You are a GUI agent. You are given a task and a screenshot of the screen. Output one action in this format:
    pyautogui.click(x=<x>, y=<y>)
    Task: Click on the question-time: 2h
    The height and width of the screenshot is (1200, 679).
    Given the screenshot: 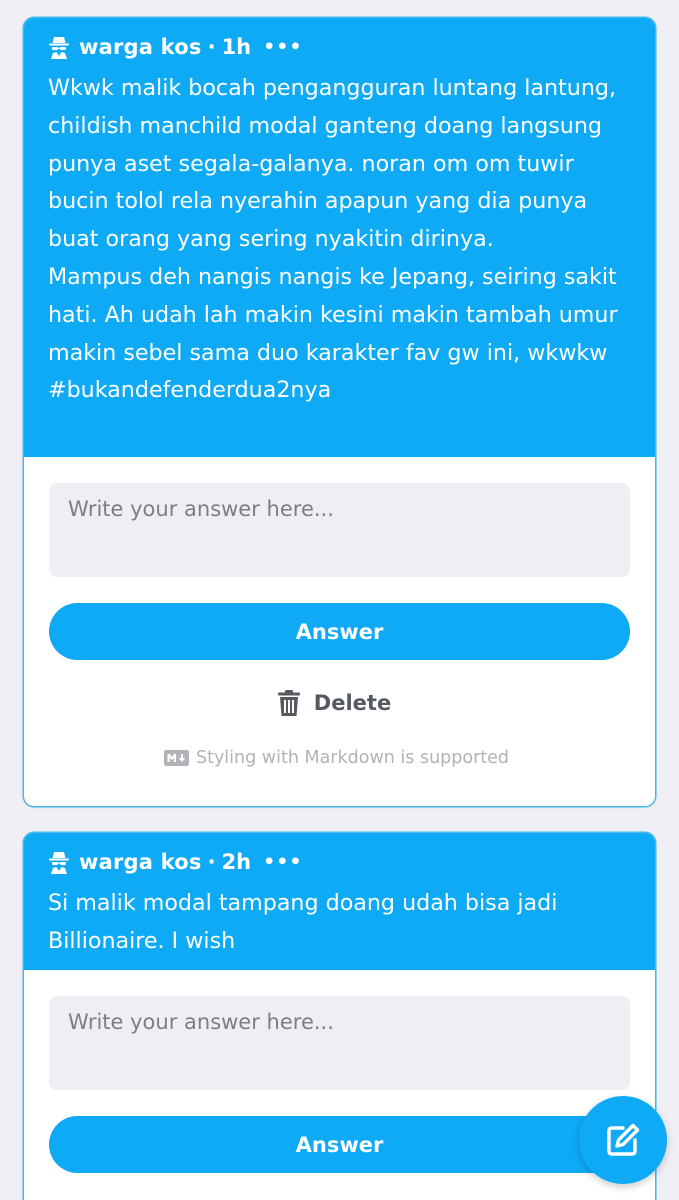 What is the action you would take?
    pyautogui.click(x=236, y=862)
    